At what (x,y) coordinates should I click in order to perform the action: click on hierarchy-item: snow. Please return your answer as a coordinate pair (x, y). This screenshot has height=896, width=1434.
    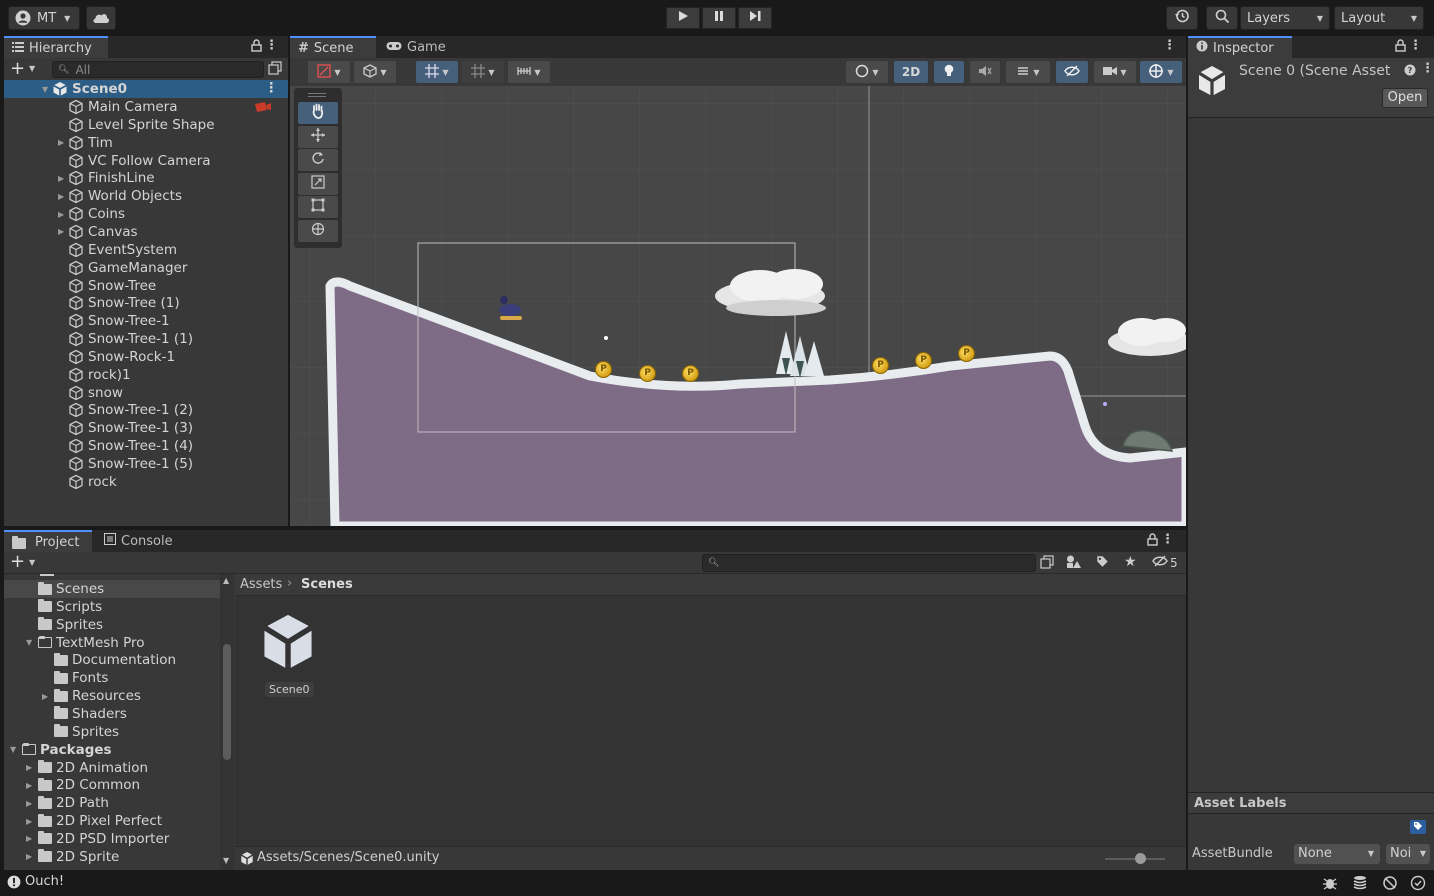
    Looking at the image, I should click on (147, 393).